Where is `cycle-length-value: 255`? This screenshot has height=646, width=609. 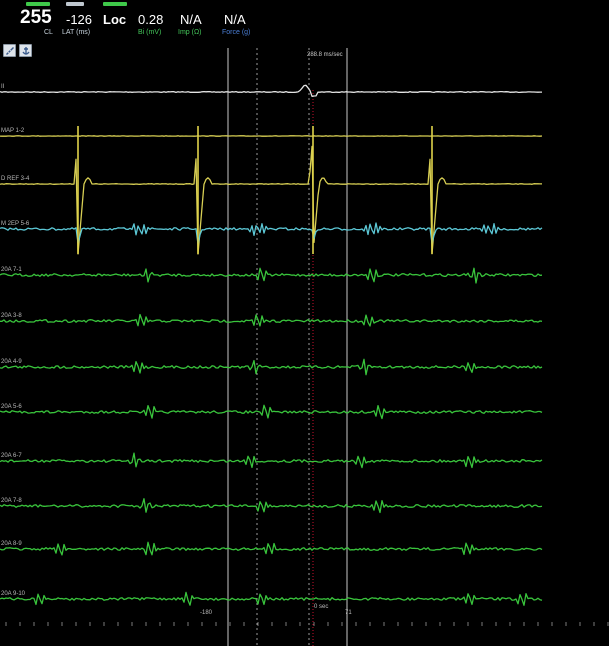 cycle-length-value: 255 is located at coordinates (36, 17).